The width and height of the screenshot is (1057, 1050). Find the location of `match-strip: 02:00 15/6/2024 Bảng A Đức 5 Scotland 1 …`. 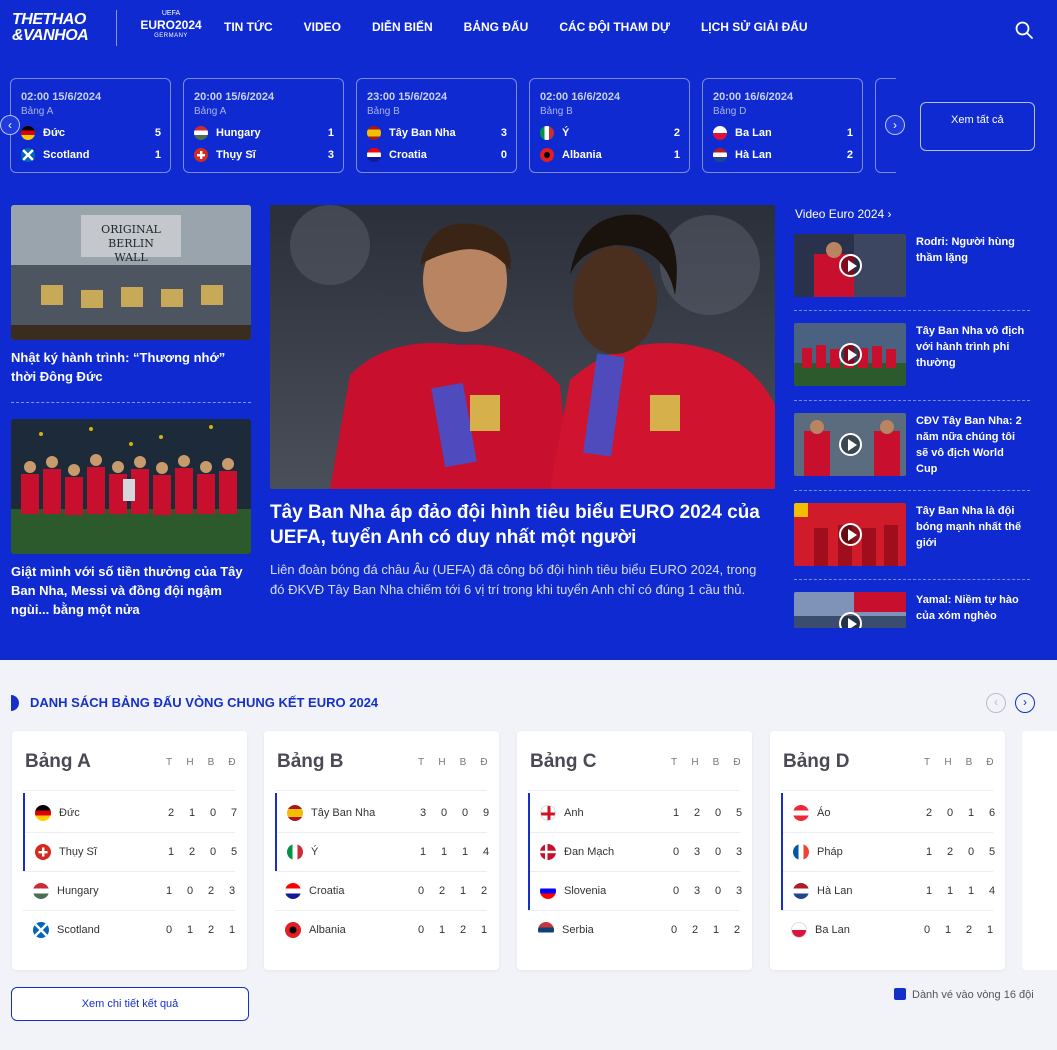

match-strip: 02:00 15/6/2024 Bảng A Đức 5 Scotland 1 … is located at coordinates (528, 125).